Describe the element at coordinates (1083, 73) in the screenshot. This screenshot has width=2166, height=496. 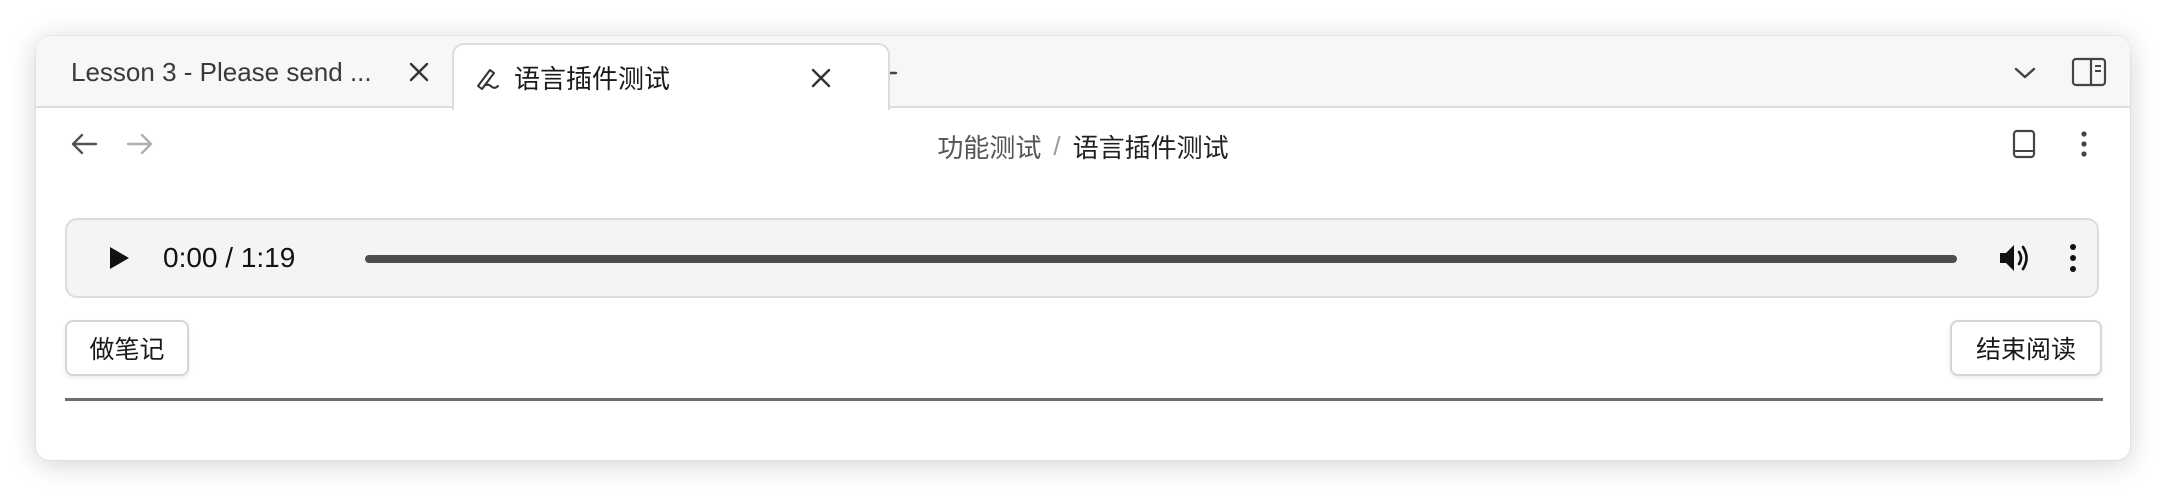
I see `tab-strip: Lesson 3 - Please send ... 语言插件测试` at that location.